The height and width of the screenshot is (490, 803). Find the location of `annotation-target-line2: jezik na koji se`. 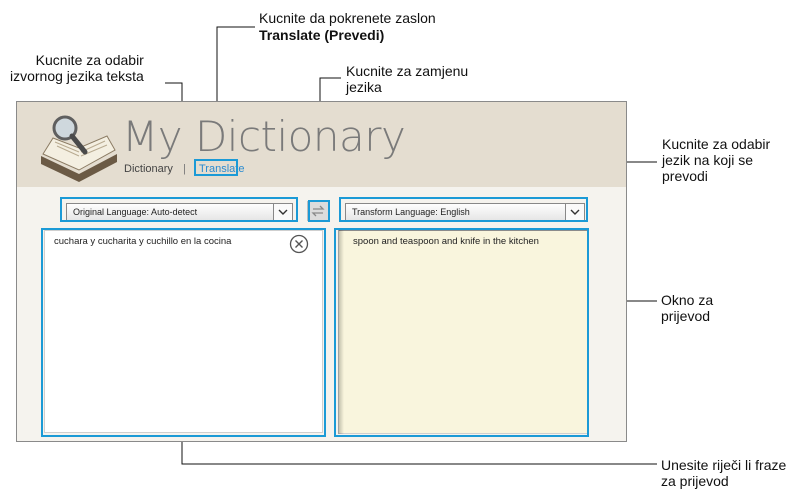

annotation-target-line2: jezik na koji se is located at coordinates (708, 160).